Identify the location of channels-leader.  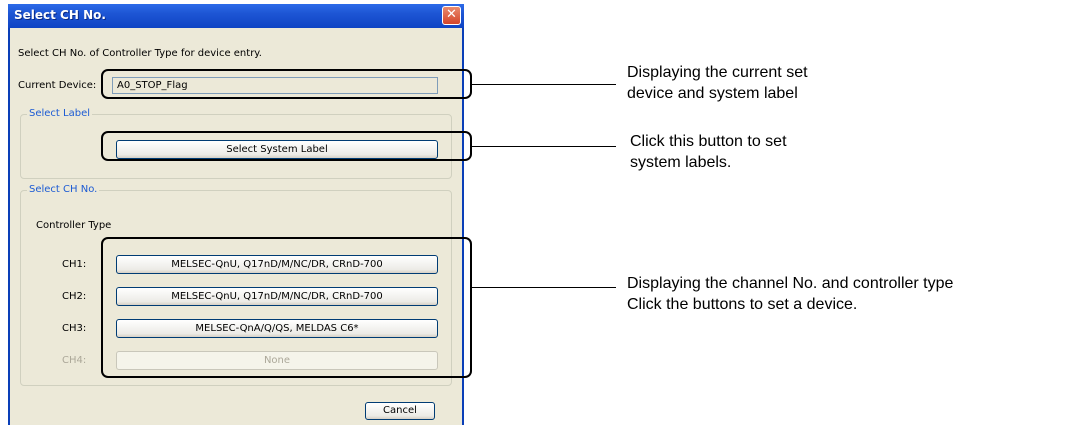
(544, 287).